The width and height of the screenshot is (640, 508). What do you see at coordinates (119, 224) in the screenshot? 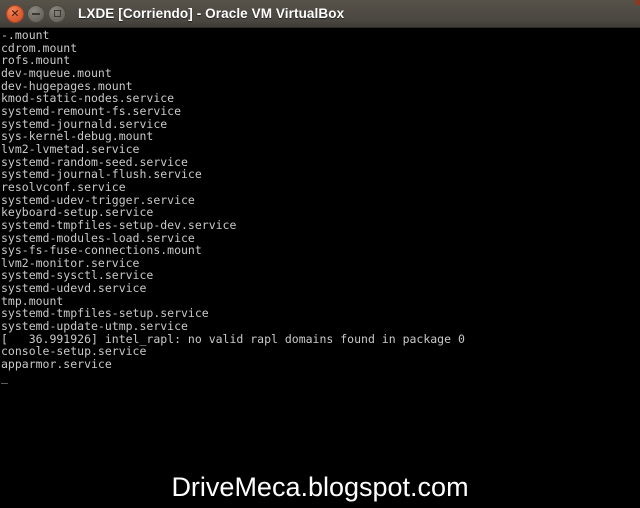
I see `console-line: systemd-tmpfiles-setup-dev.service` at bounding box center [119, 224].